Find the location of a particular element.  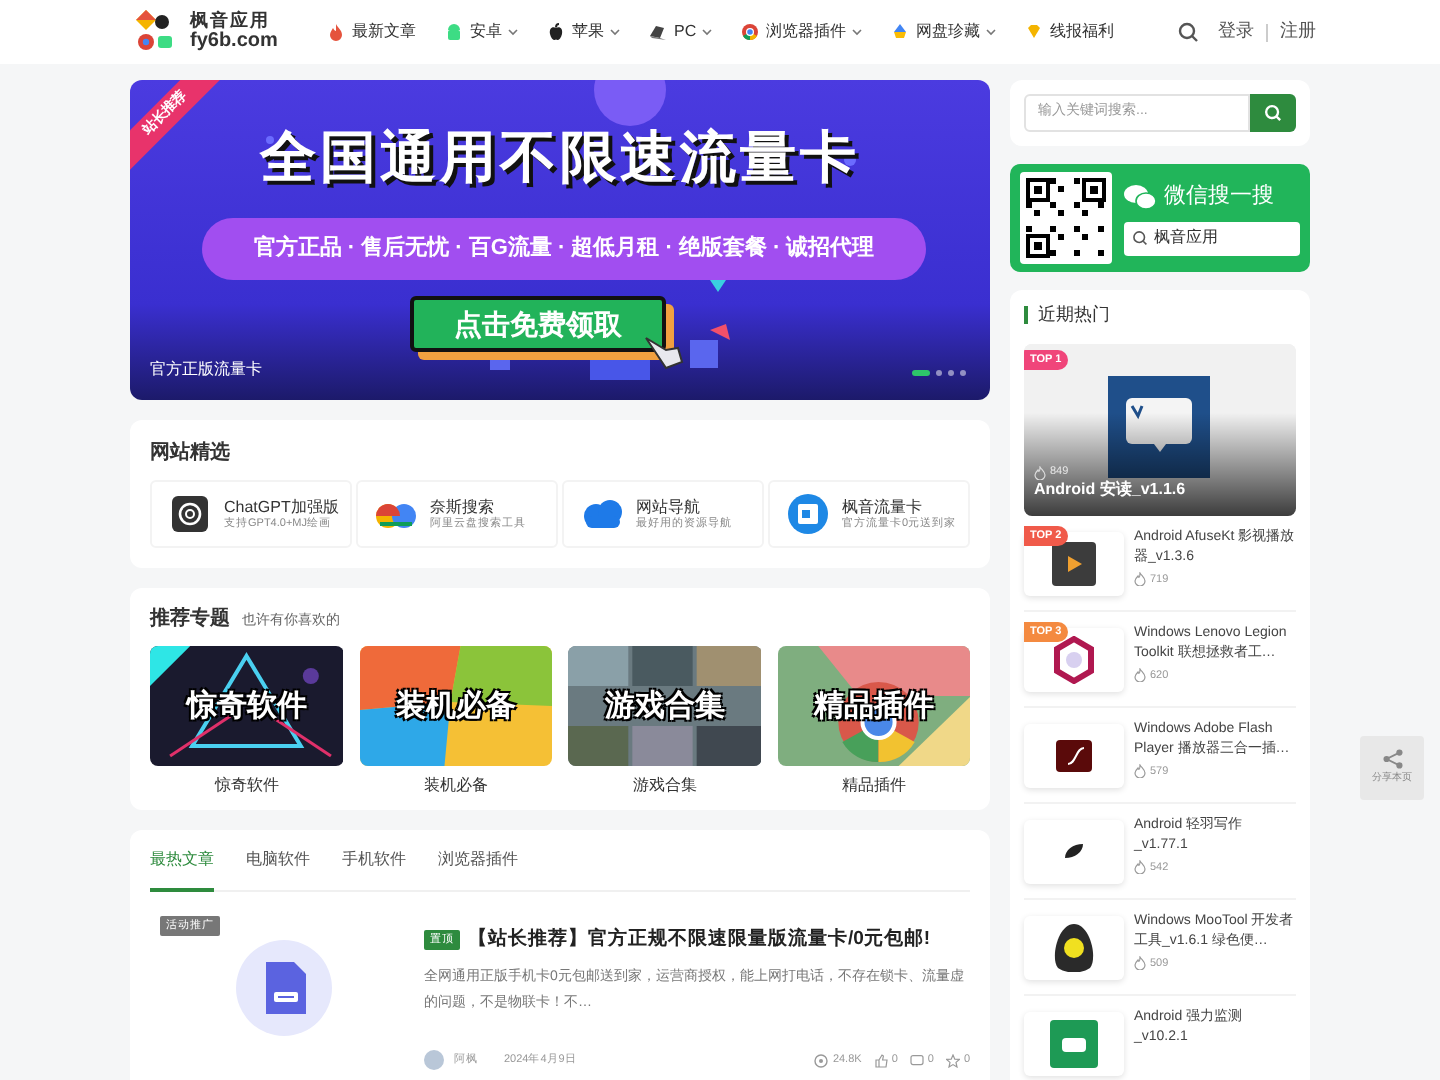

flash-icon is located at coordinates (1074, 755).